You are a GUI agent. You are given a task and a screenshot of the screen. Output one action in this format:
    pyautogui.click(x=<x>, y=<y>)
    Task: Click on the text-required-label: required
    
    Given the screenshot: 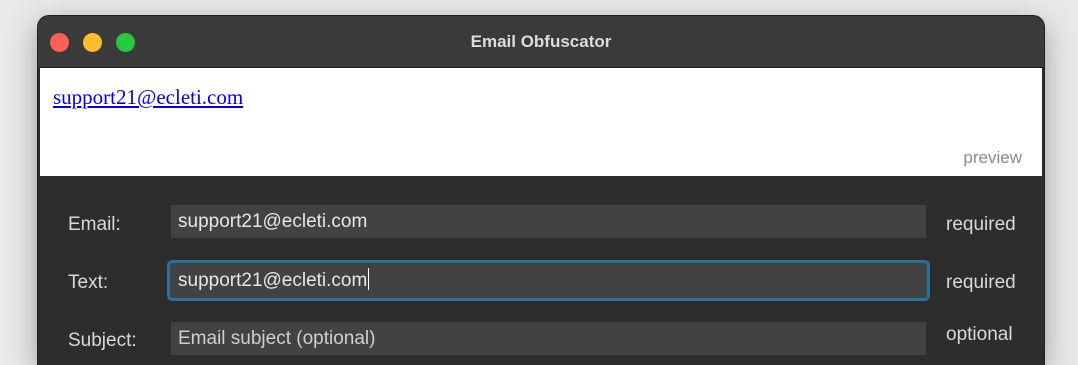 What is the action you would take?
    pyautogui.click(x=981, y=282)
    